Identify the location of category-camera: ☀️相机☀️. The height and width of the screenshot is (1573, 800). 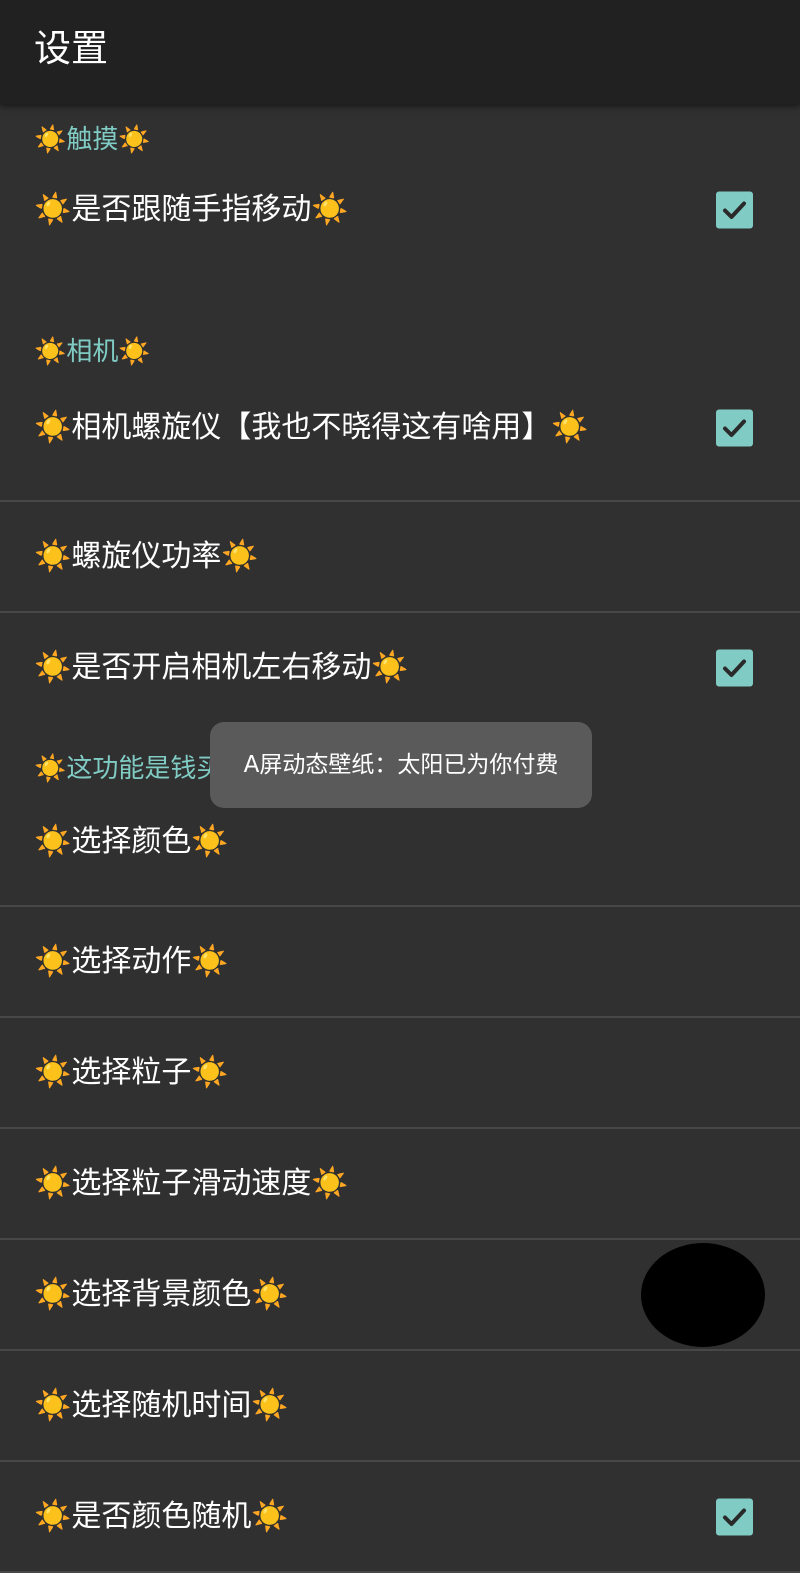
(400, 316).